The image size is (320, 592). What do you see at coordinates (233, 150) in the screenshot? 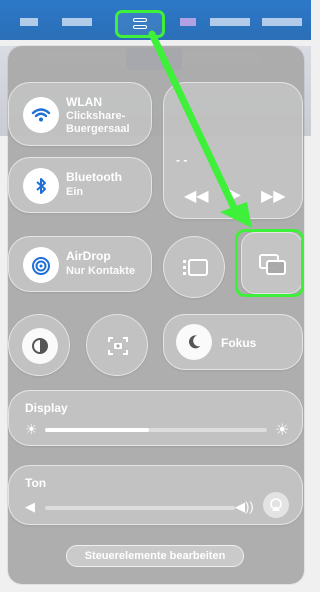
I see `now-playing-tile: - - ◀◀ ▶ ▶▶` at bounding box center [233, 150].